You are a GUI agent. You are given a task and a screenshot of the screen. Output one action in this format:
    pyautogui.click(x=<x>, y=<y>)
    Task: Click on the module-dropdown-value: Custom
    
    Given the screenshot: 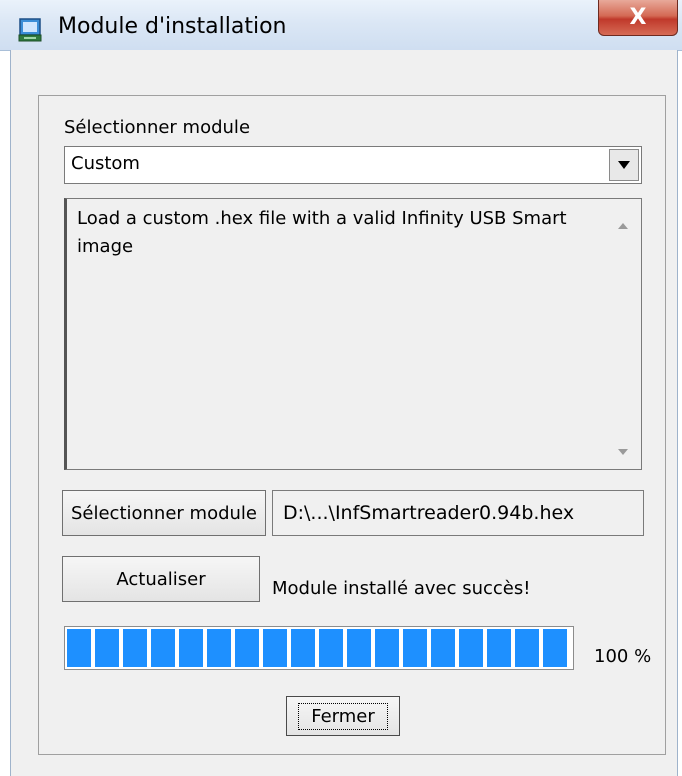 What is the action you would take?
    pyautogui.click(x=105, y=163)
    